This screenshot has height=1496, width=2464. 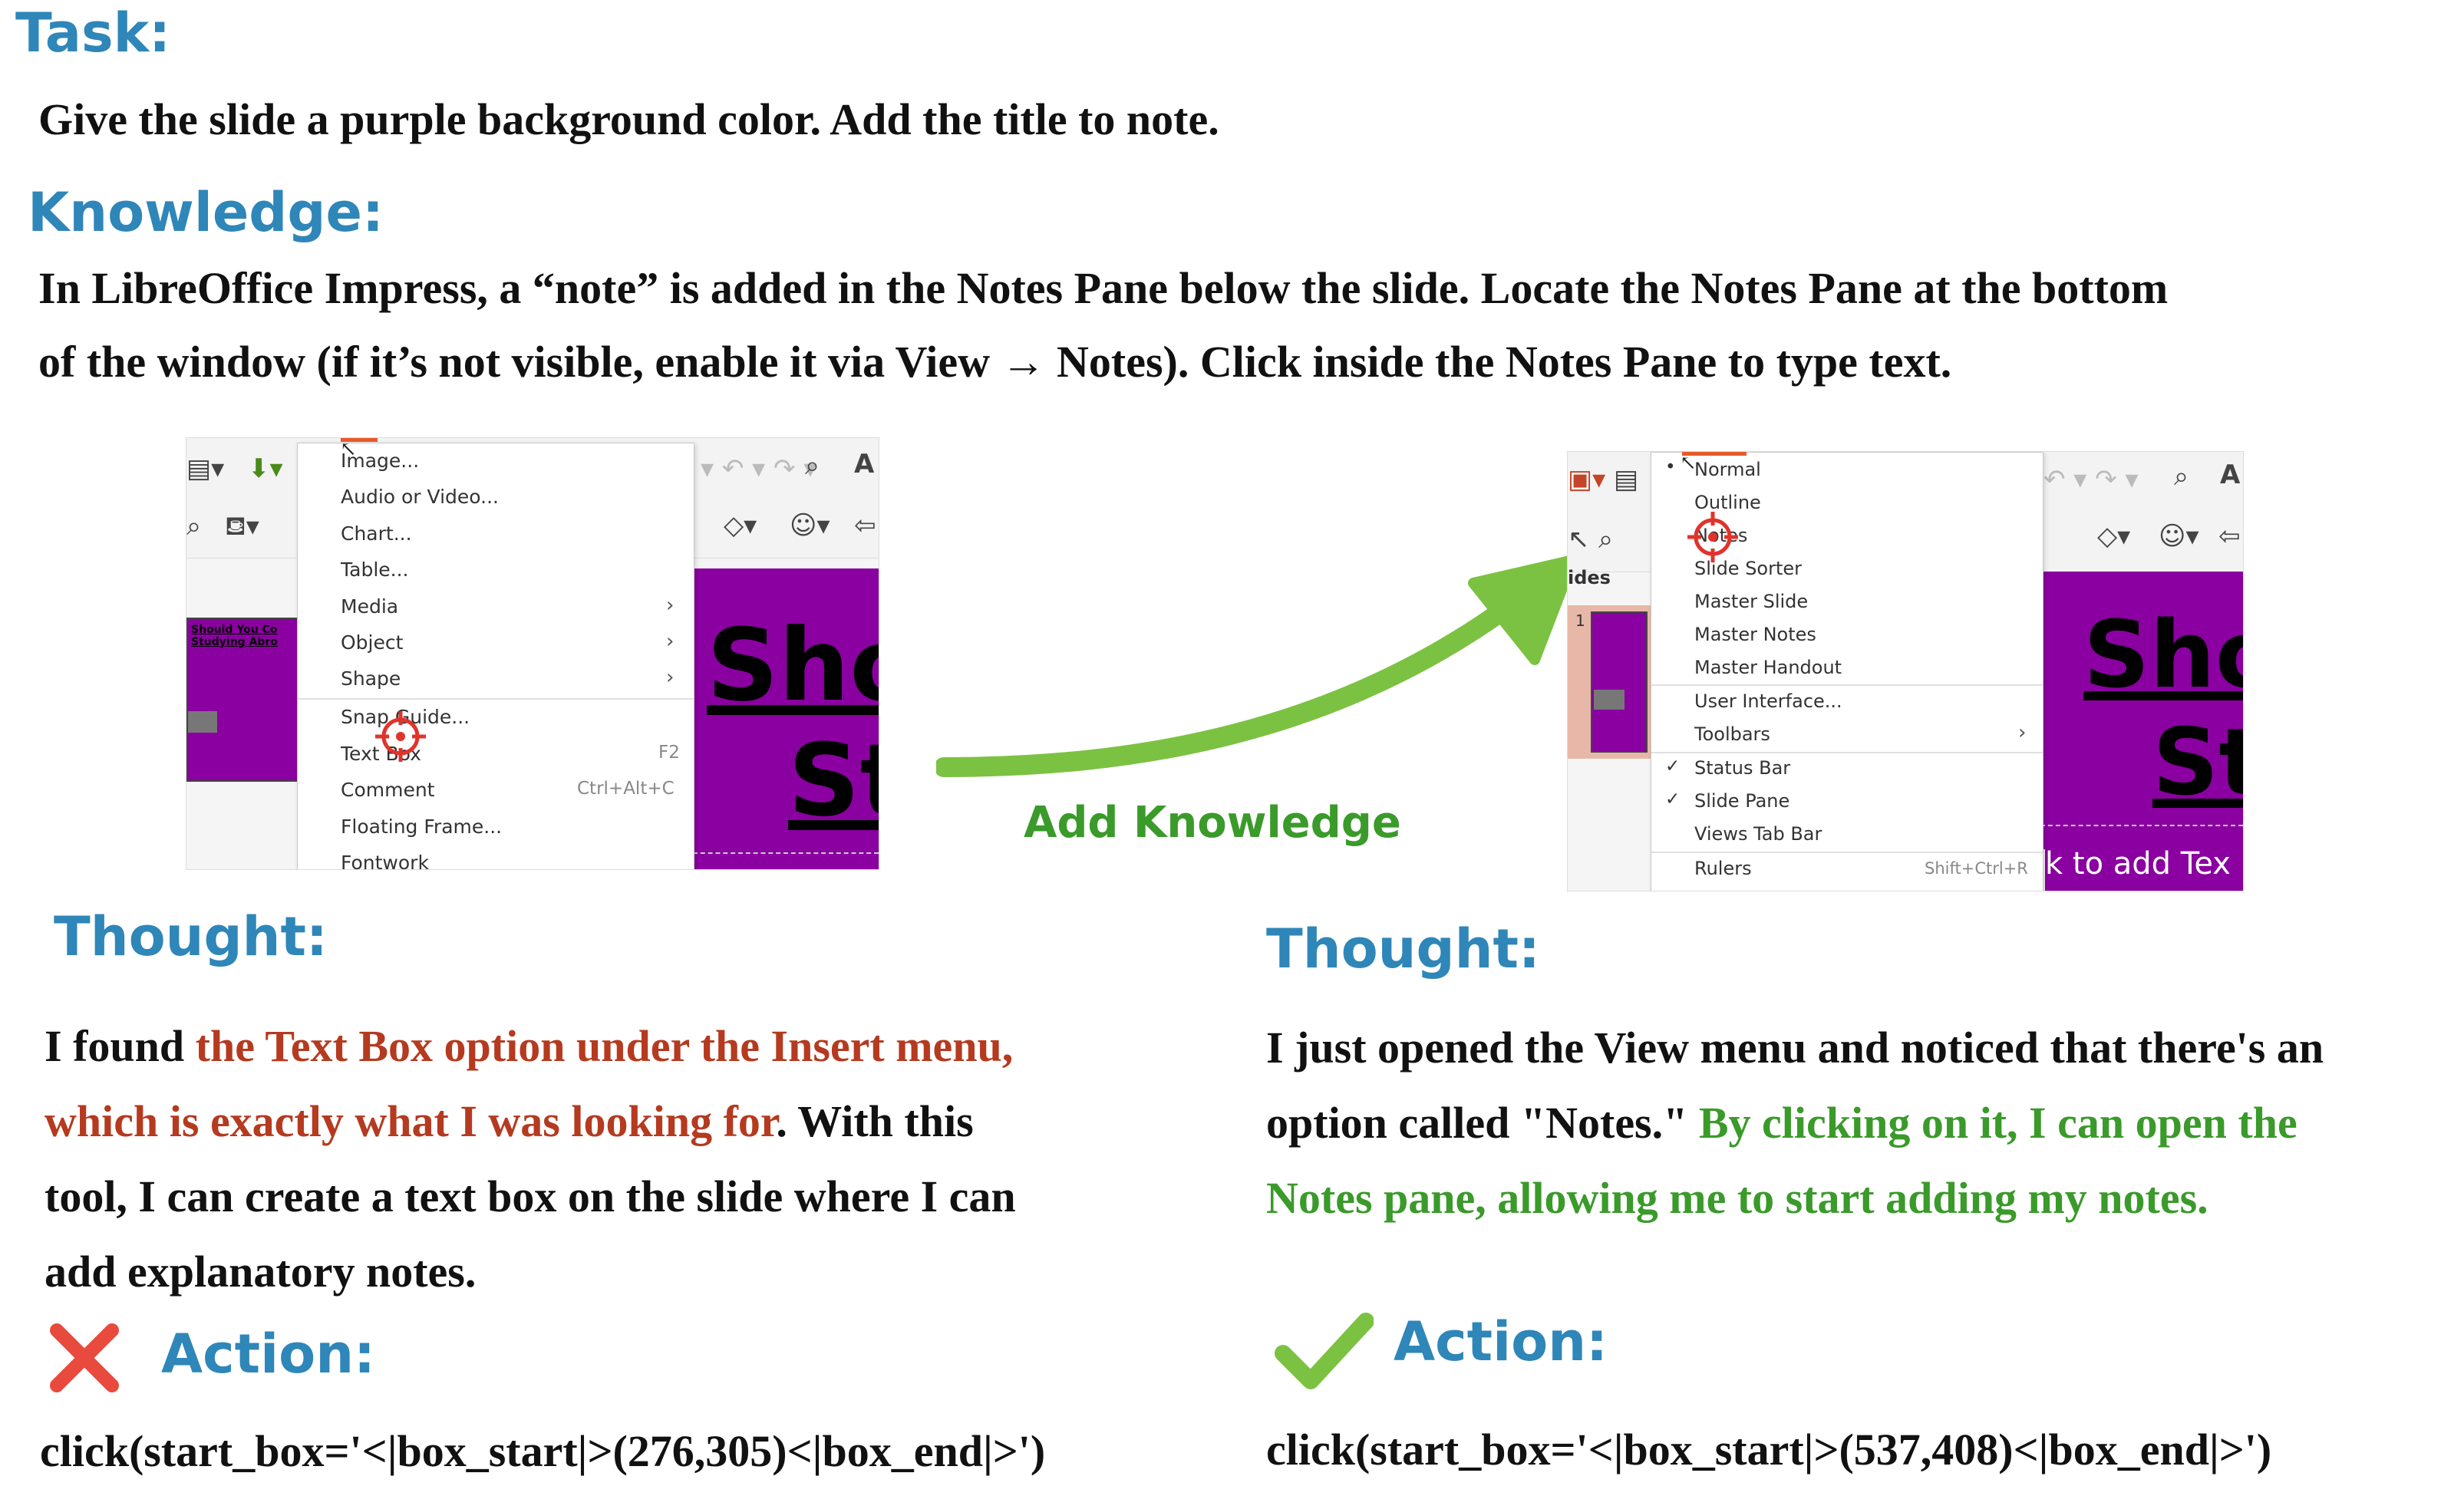 What do you see at coordinates (388, 790) in the screenshot?
I see `menu-item-comment: Comment` at bounding box center [388, 790].